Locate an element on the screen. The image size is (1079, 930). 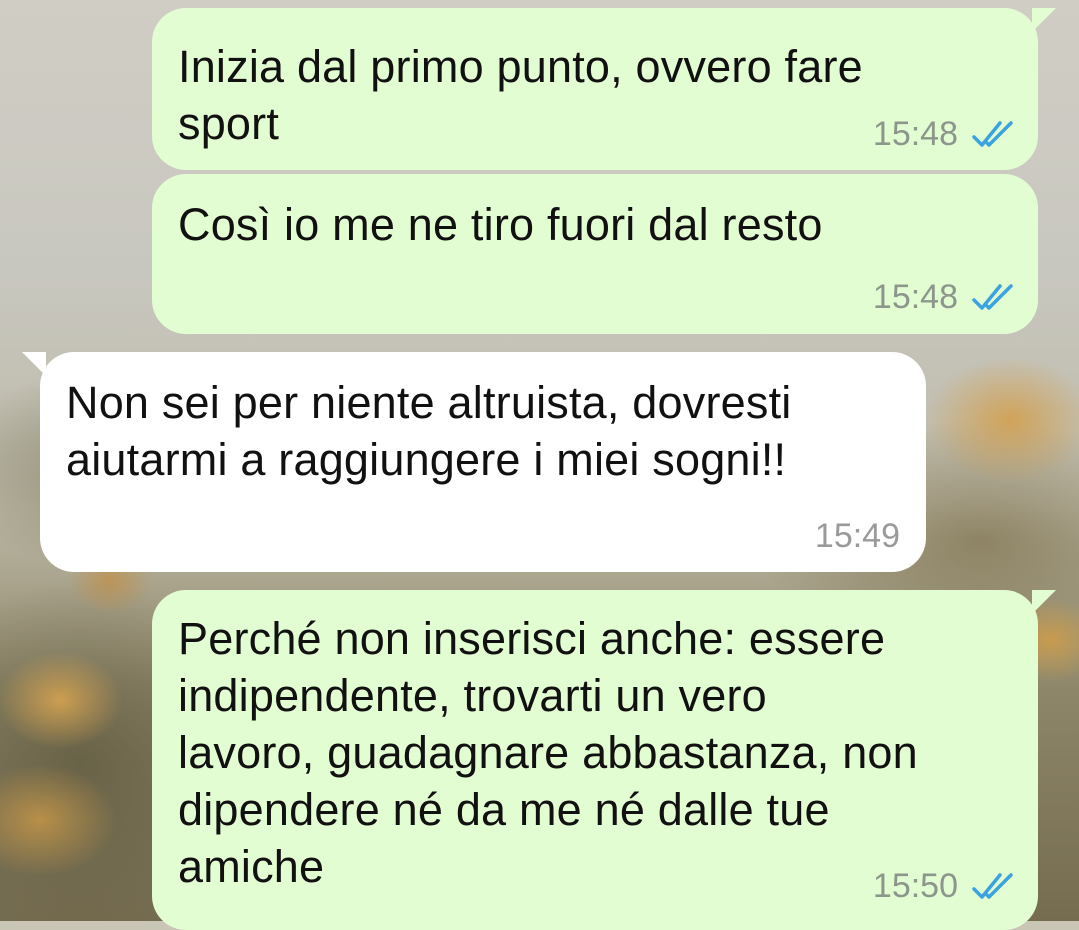
message-text: Così io me ne tiro fuori dal resto is located at coordinates (500, 224).